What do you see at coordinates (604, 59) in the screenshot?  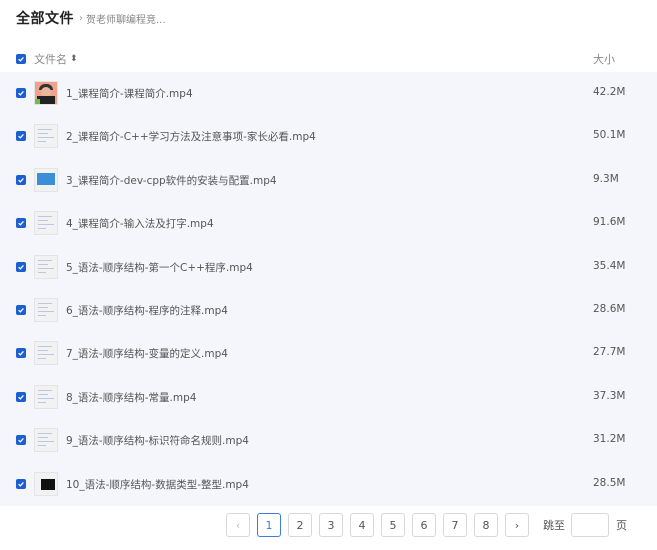 I see `column-header-size: 大小` at bounding box center [604, 59].